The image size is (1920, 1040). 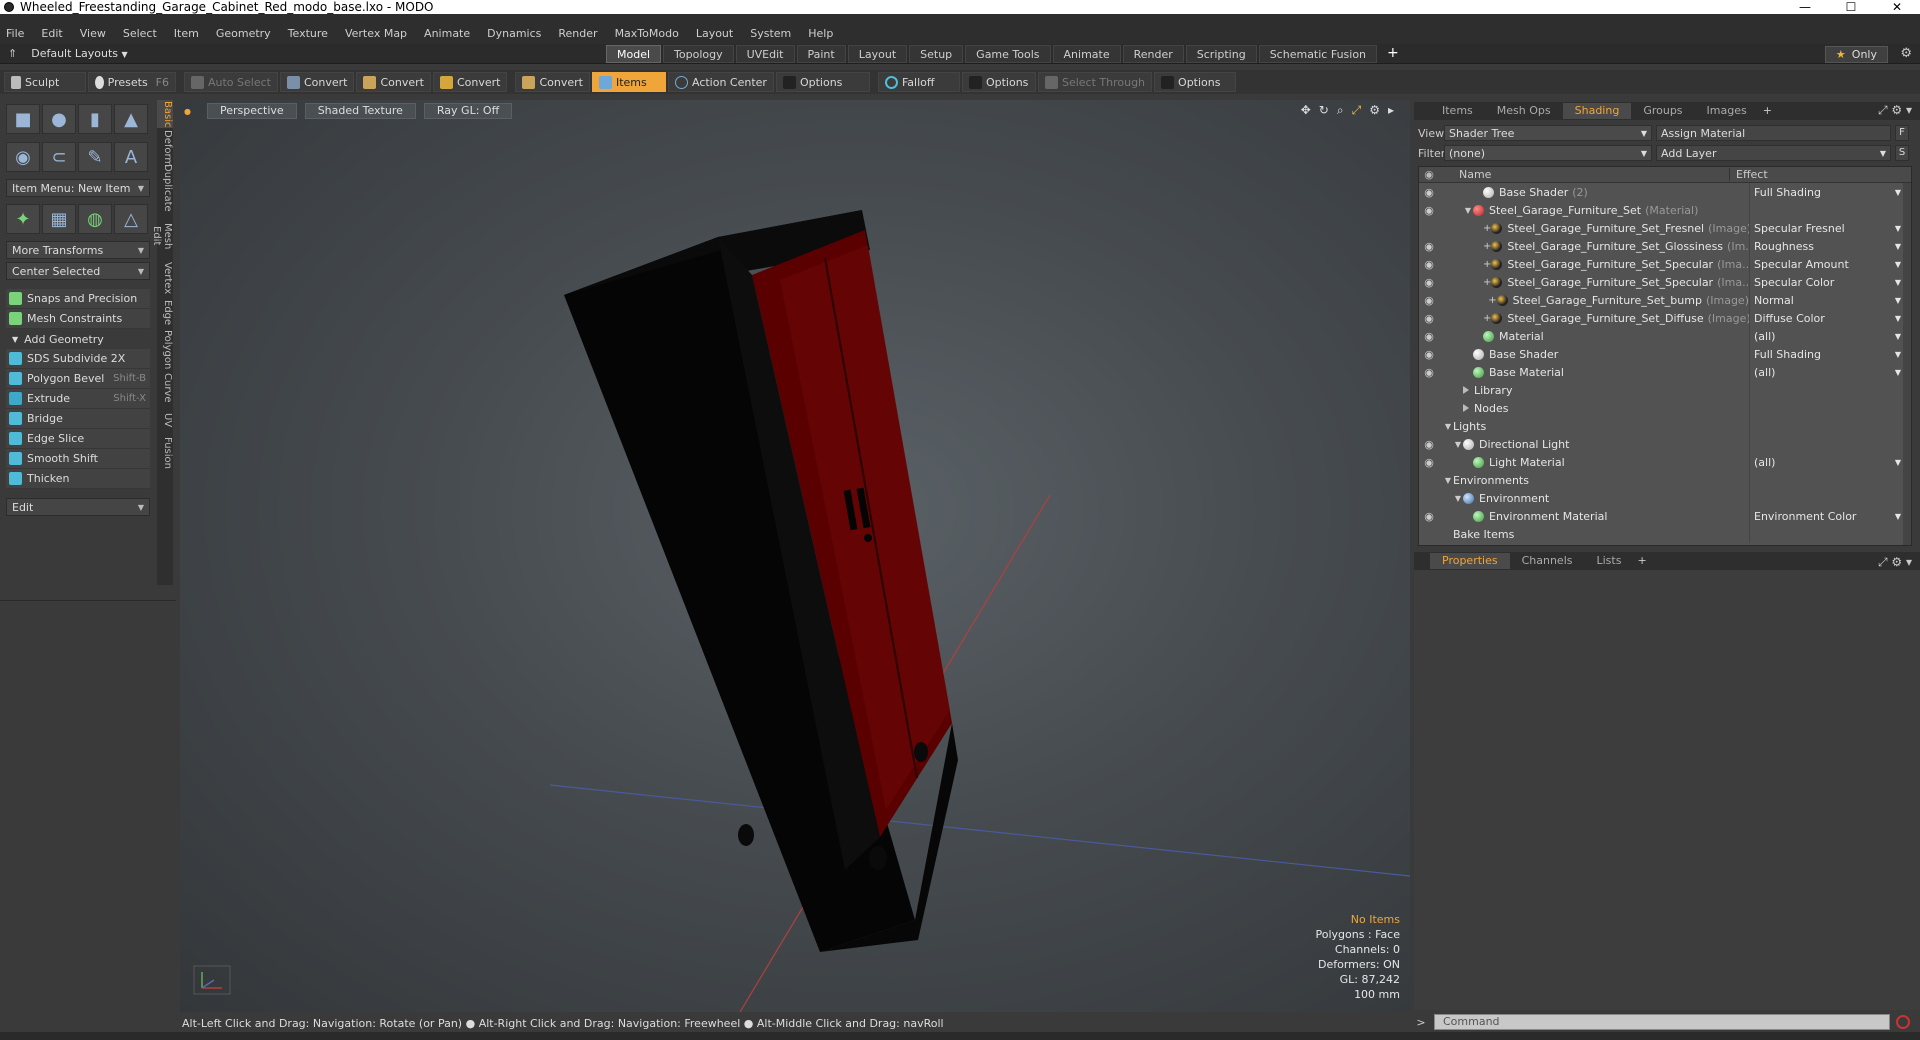 I want to click on minimize-button: —, so click(x=1805, y=7).